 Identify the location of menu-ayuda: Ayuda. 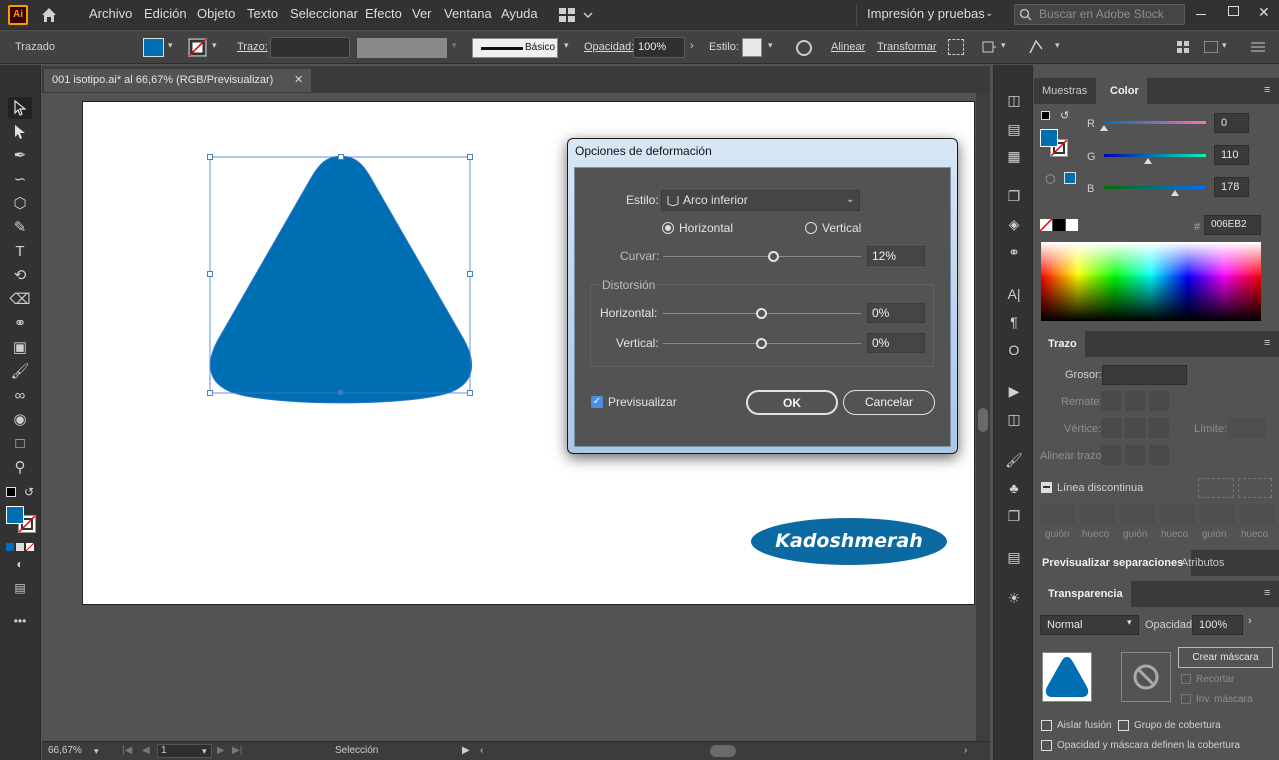
(519, 15).